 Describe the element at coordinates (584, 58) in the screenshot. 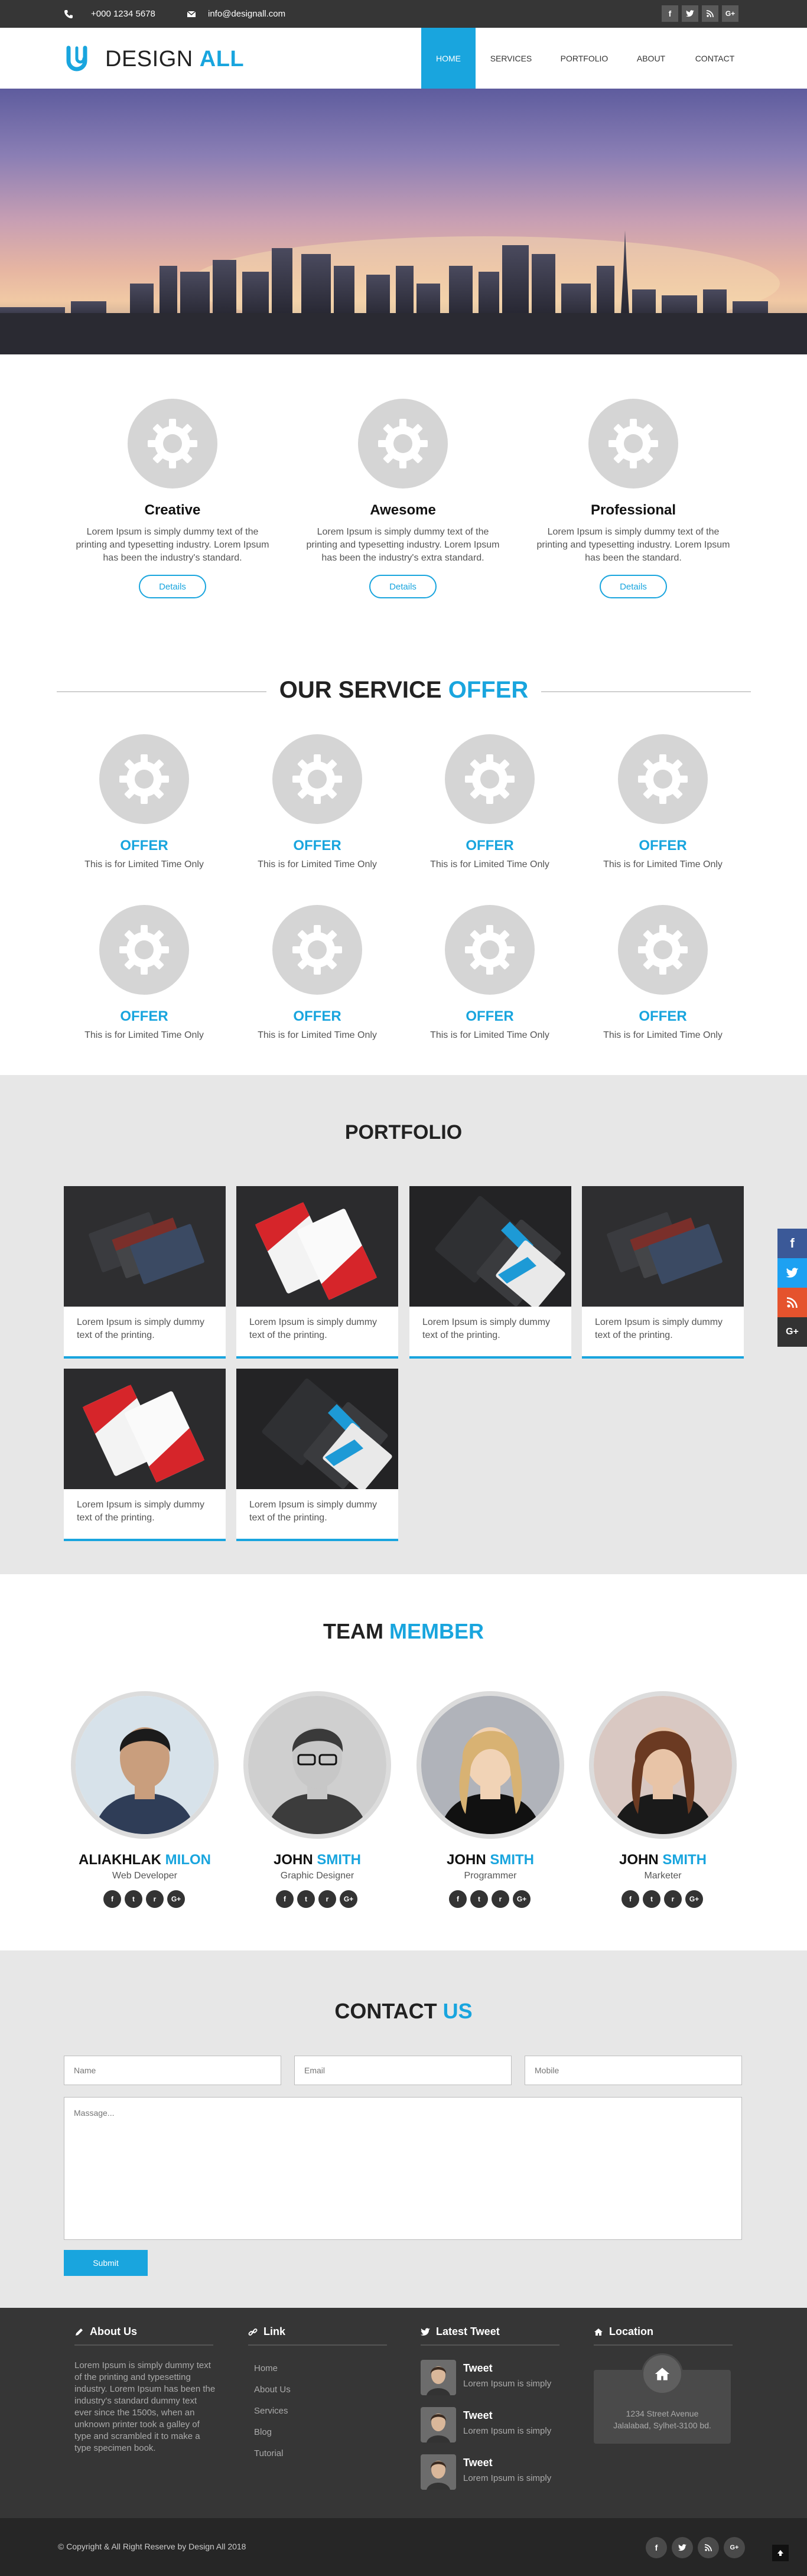

I see `nav-portfolio: PORTFOLIO` at that location.